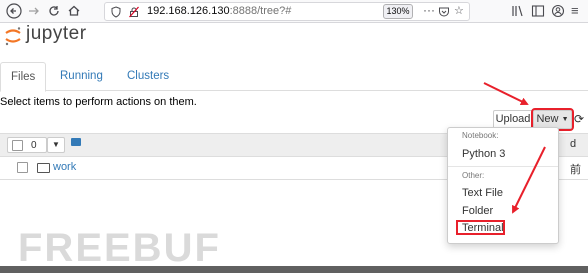  Describe the element at coordinates (294, 269) in the screenshot. I see `bottom-bar` at that location.